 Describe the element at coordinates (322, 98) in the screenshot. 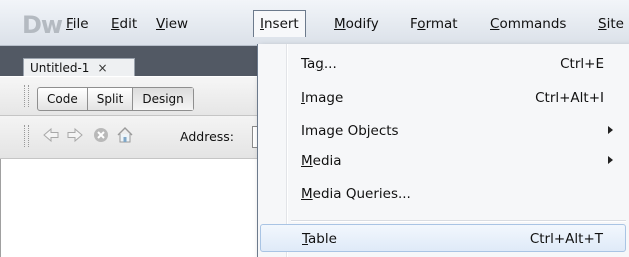

I see `menu-item-label: Image` at that location.